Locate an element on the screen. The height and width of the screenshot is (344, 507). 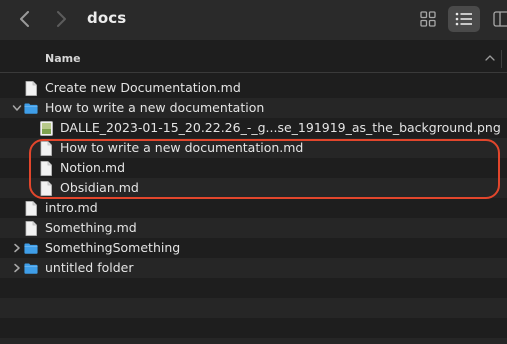
file-name: Create new Documentation.md is located at coordinates (143, 87).